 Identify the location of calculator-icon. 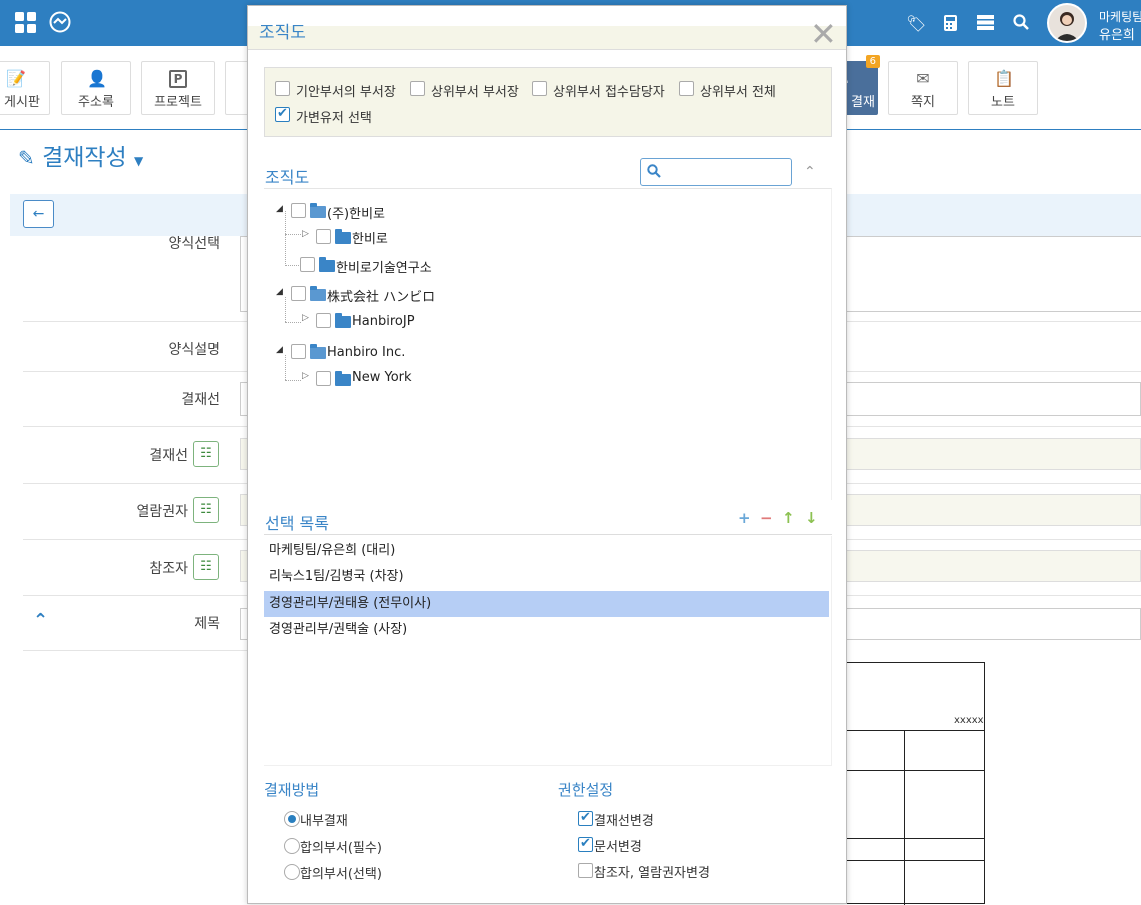
(950, 23).